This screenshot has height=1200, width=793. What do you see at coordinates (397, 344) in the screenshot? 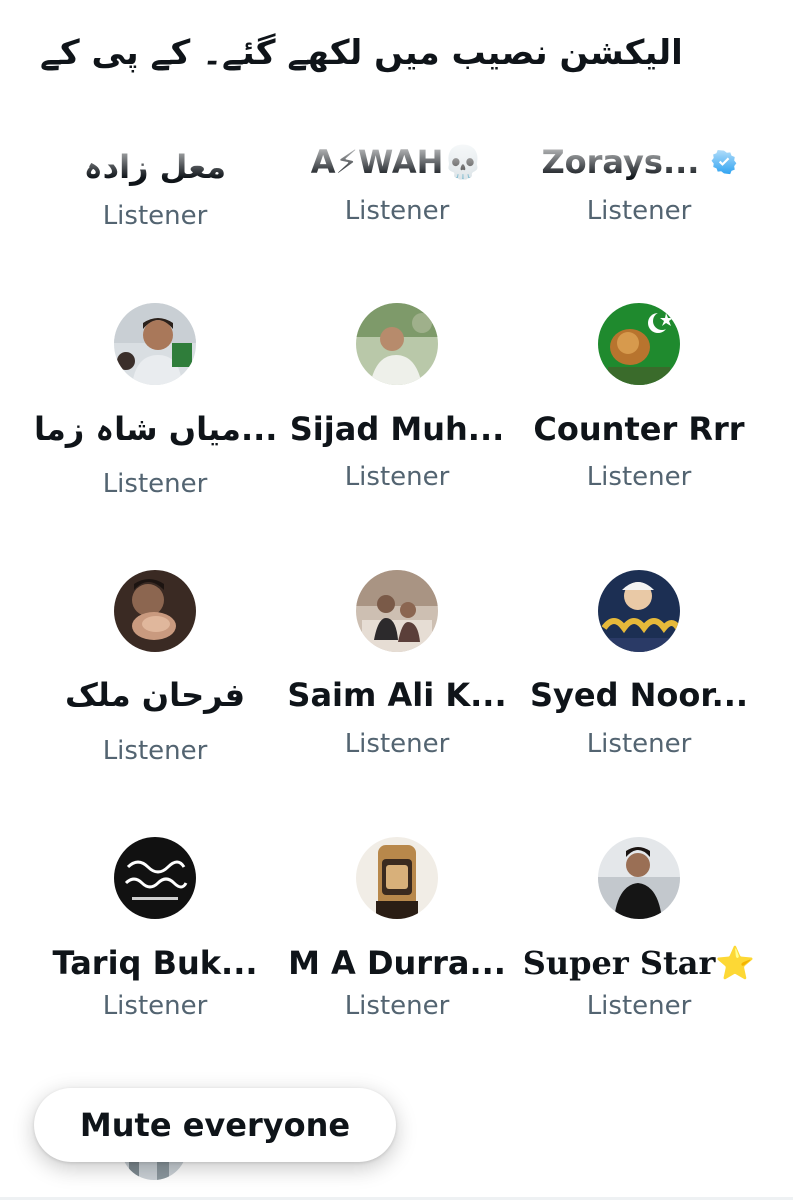
I see `outdoor-photo-avatar` at bounding box center [397, 344].